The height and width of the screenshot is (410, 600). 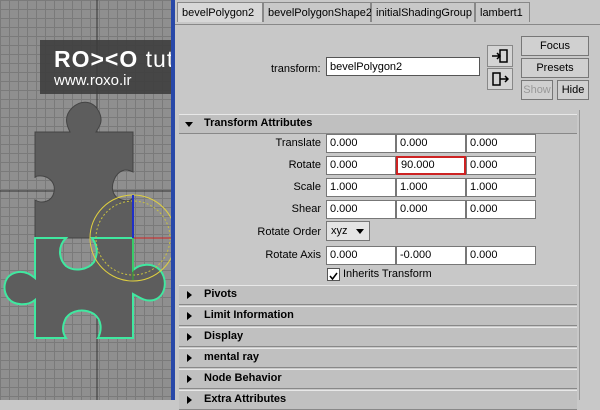 What do you see at coordinates (378, 400) in the screenshot?
I see `section-extra-attributes: Extra Attributes` at bounding box center [378, 400].